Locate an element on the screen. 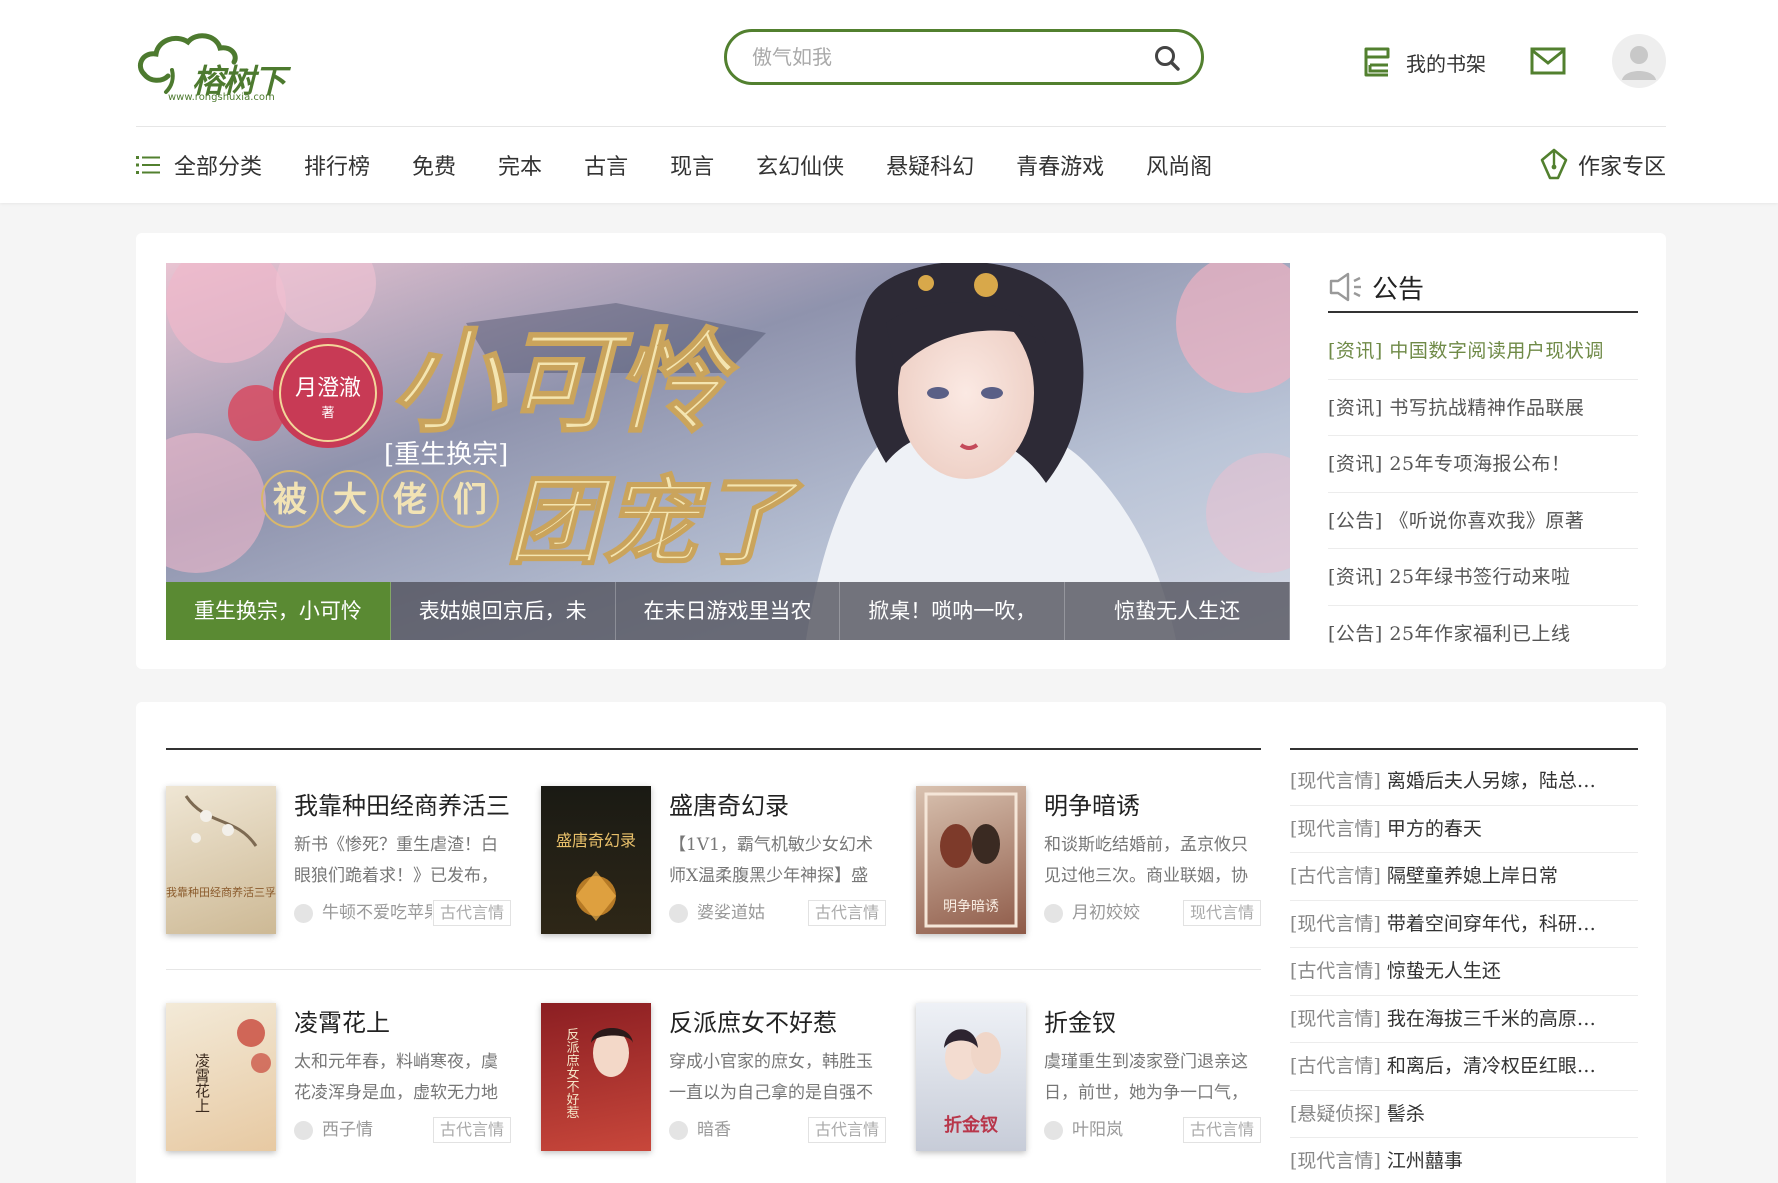 The width and height of the screenshot is (1778, 1183). side-item-title: 隔壁童养媳上岸日常 is located at coordinates (1472, 876).